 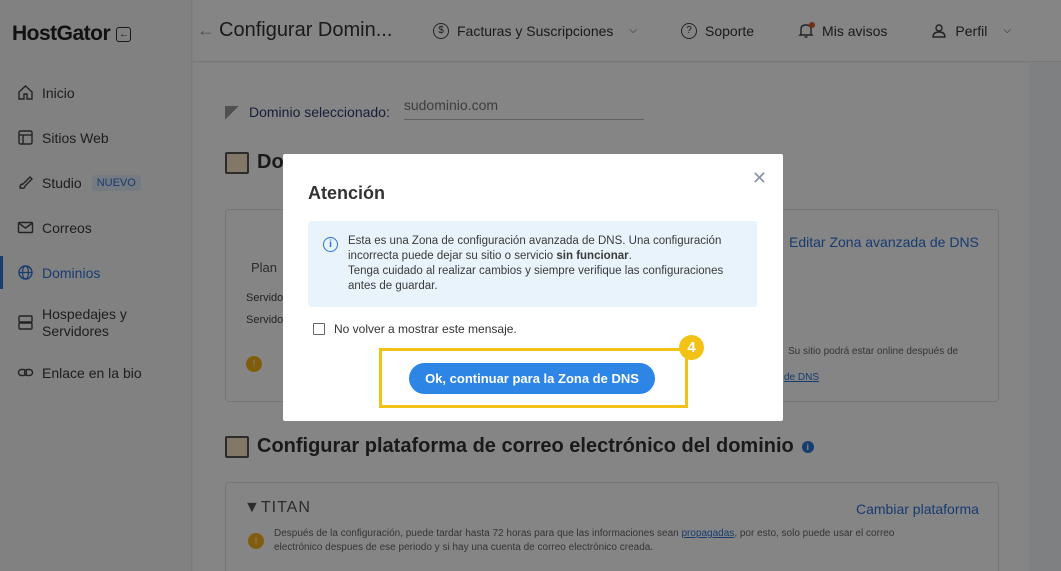 What do you see at coordinates (330, 244) in the screenshot?
I see `info-icon: i` at bounding box center [330, 244].